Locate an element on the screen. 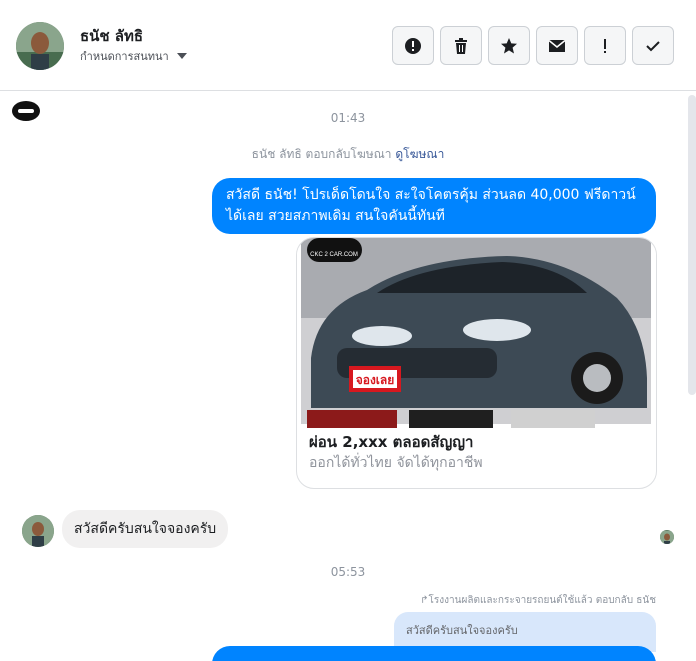 This screenshot has width=696, height=661. follow-up-button is located at coordinates (605, 45).